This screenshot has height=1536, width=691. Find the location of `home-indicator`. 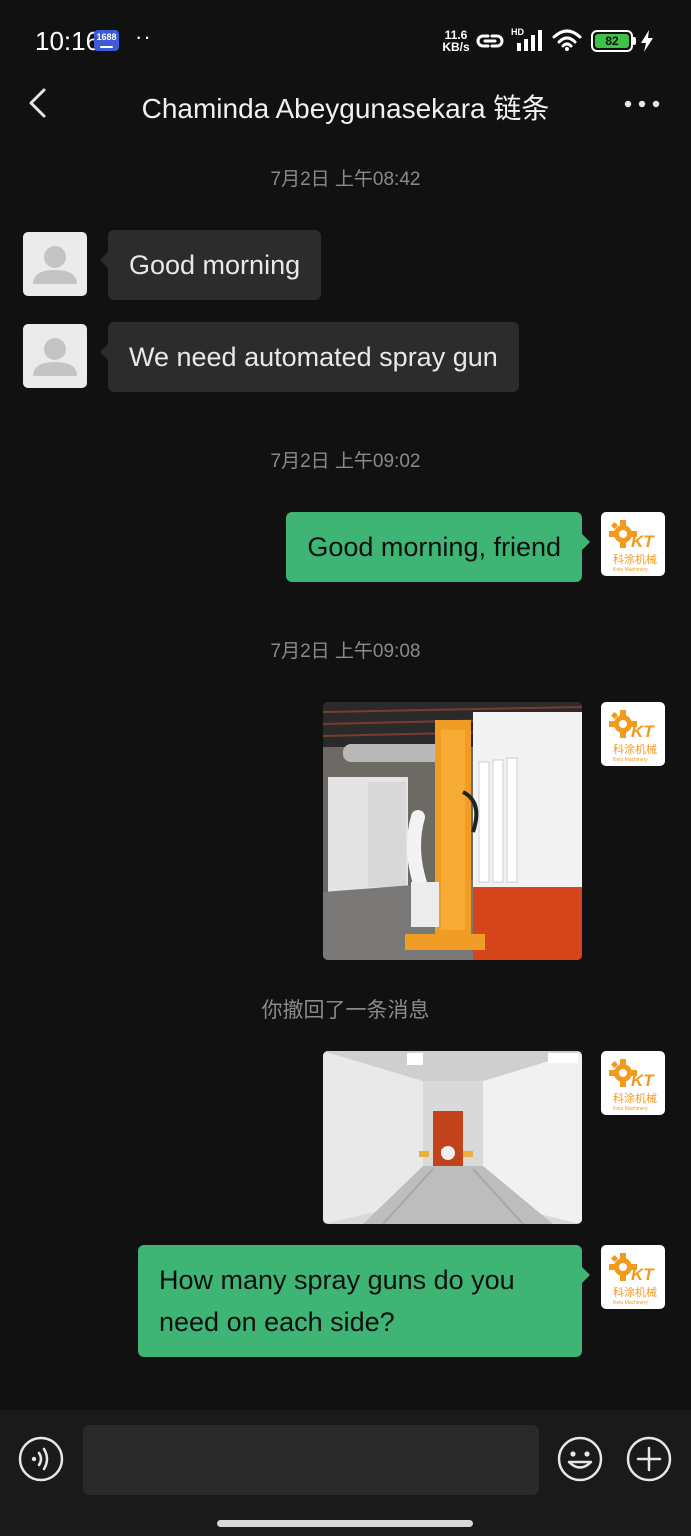

home-indicator is located at coordinates (345, 1523).